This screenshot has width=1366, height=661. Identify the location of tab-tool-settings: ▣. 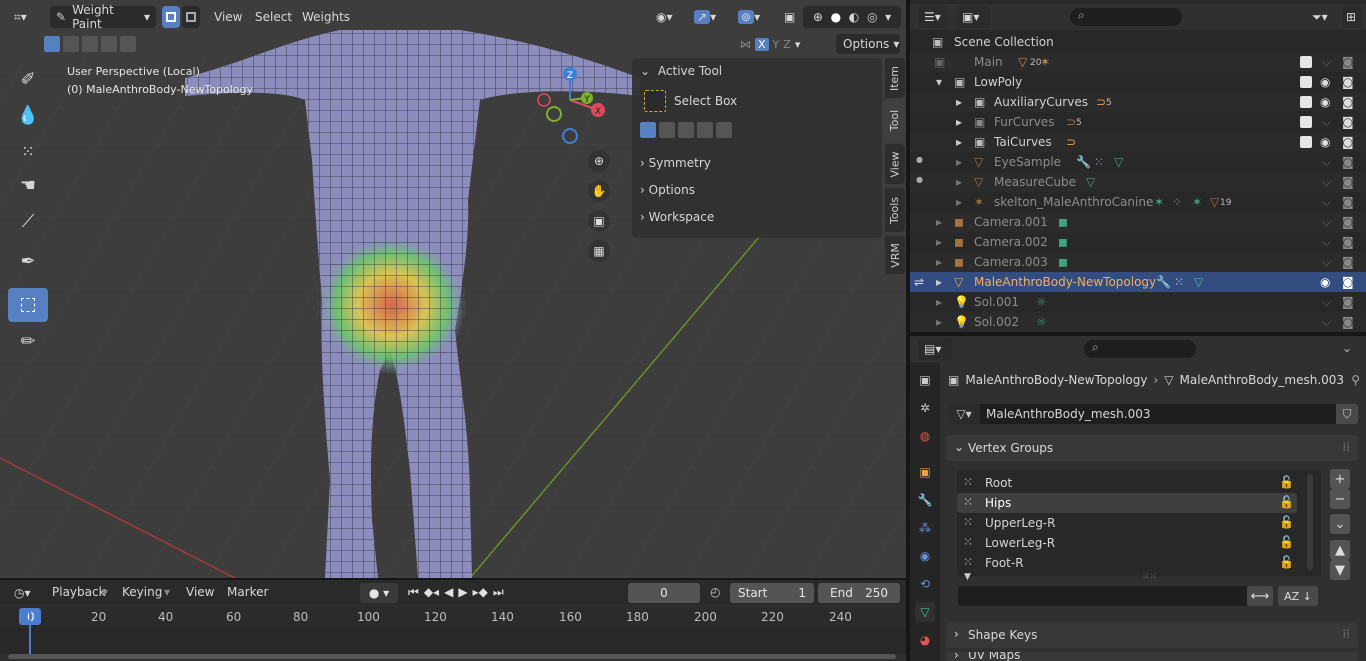
(925, 380).